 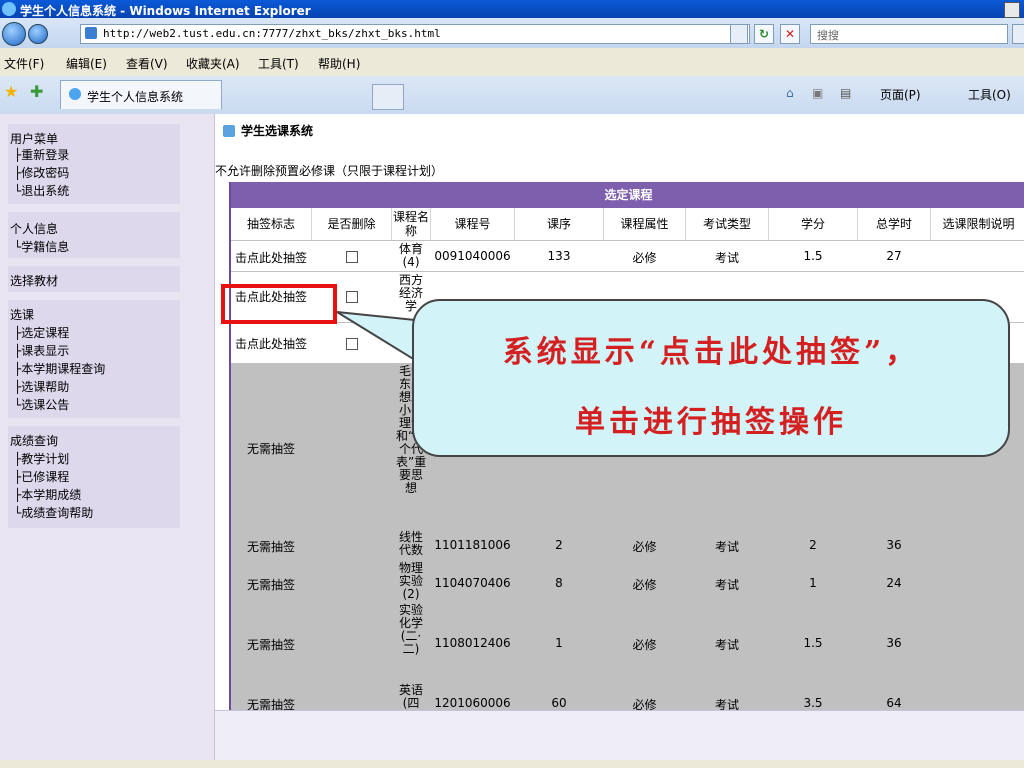 What do you see at coordinates (34, 441) in the screenshot?
I see `sidebar-head-grades: 成绩查询` at bounding box center [34, 441].